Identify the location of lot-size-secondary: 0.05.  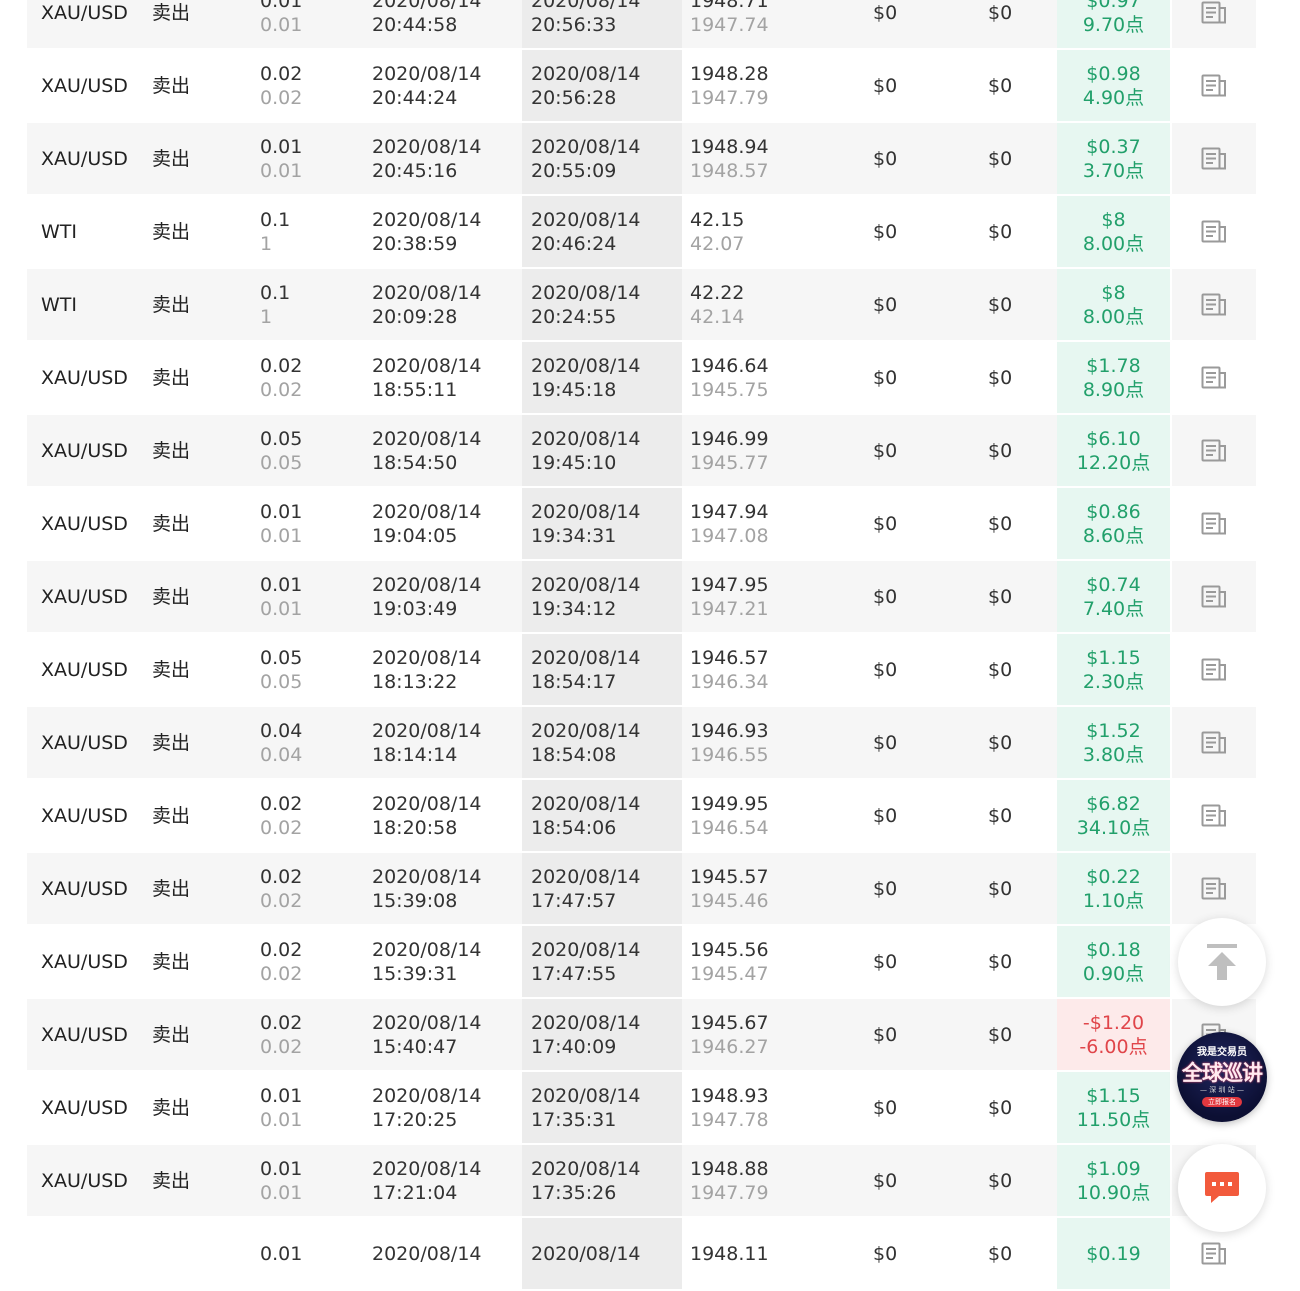
(281, 681).